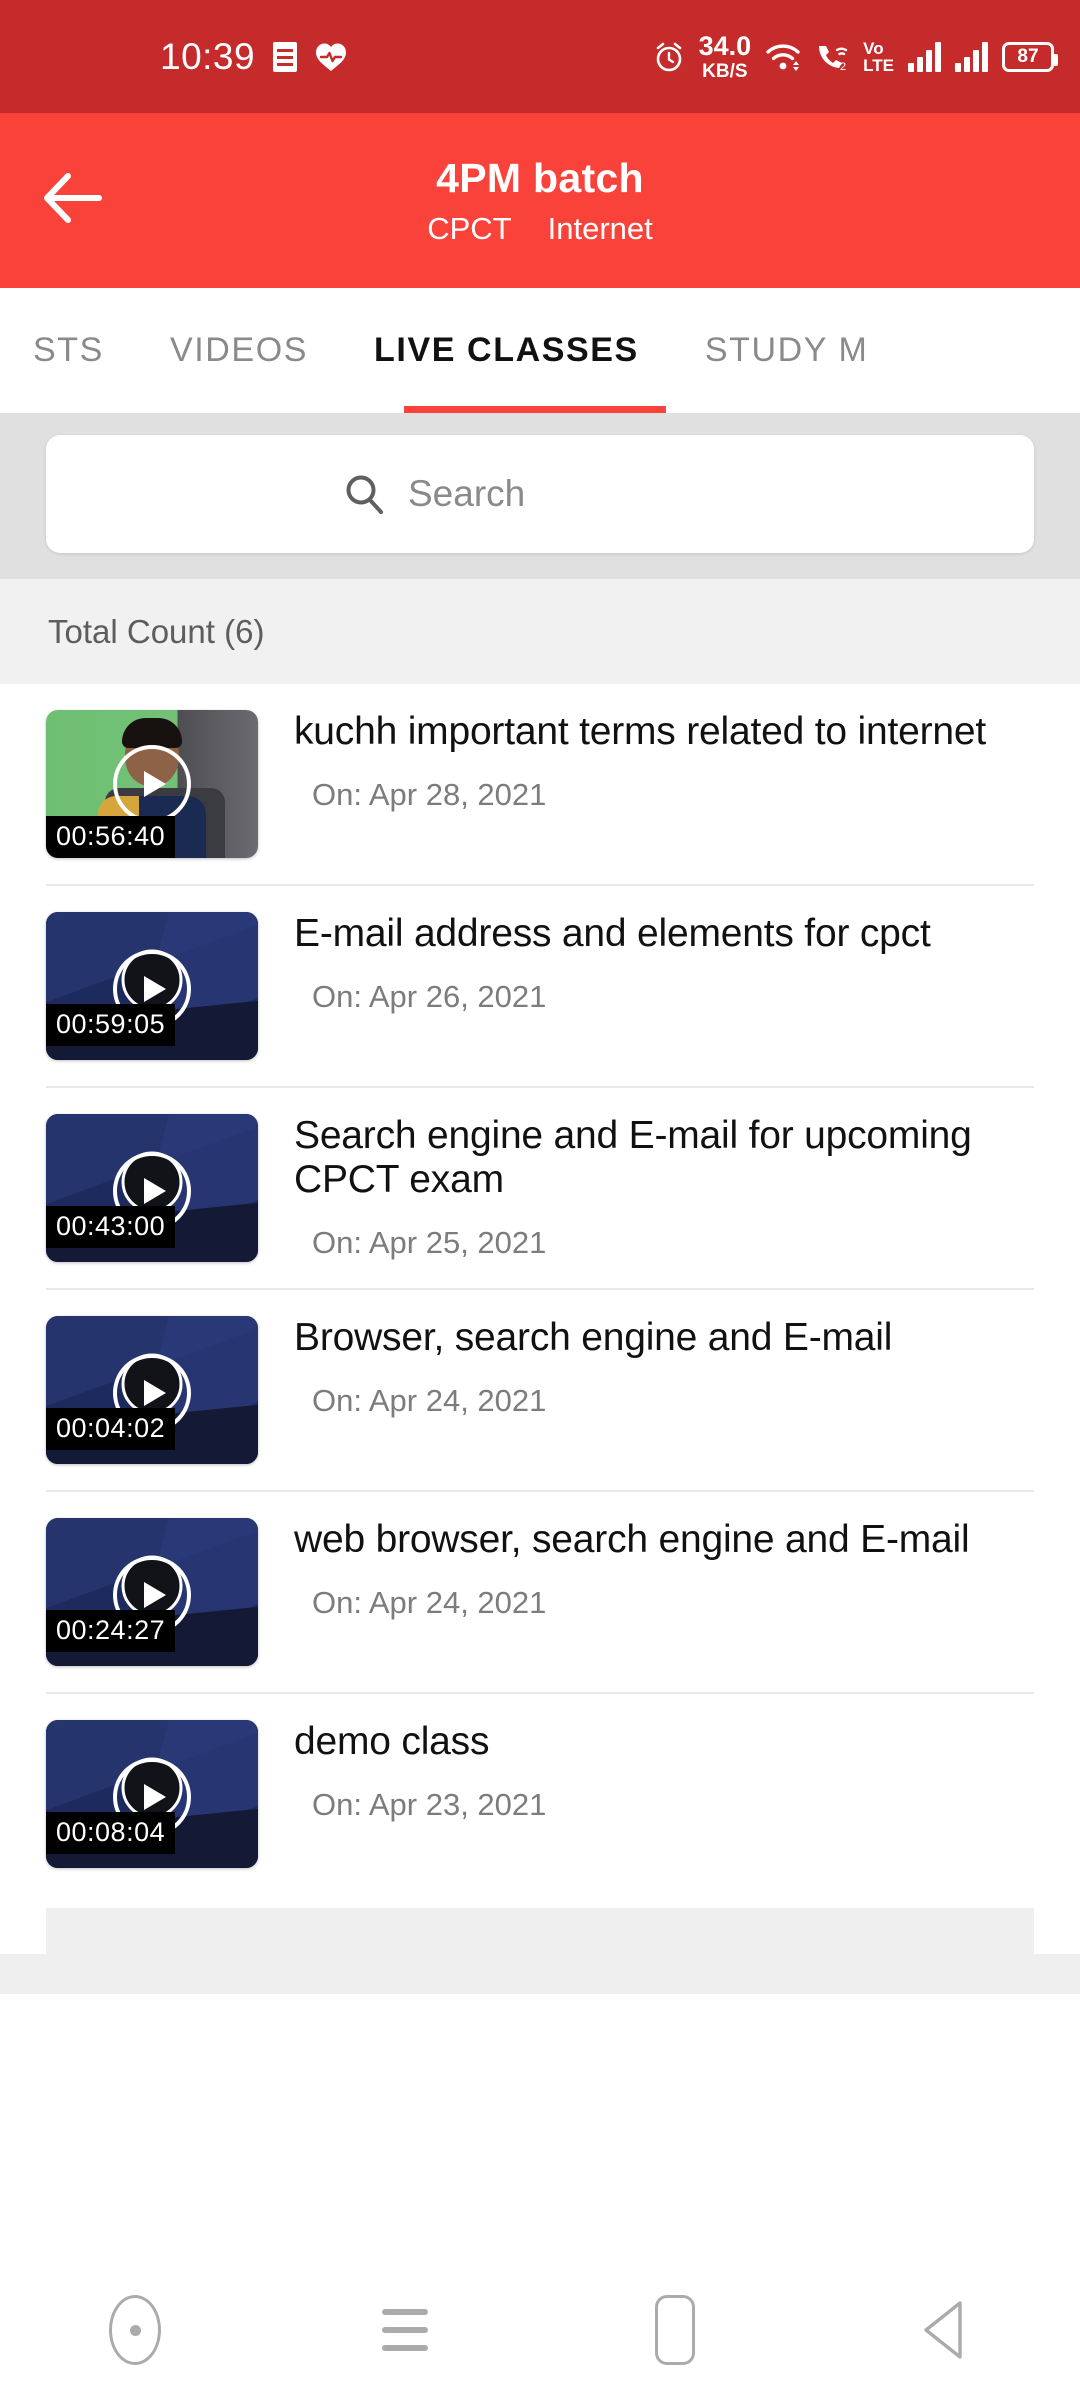 The height and width of the screenshot is (2400, 1080). I want to click on video-duration: 00:43:00, so click(111, 1227).